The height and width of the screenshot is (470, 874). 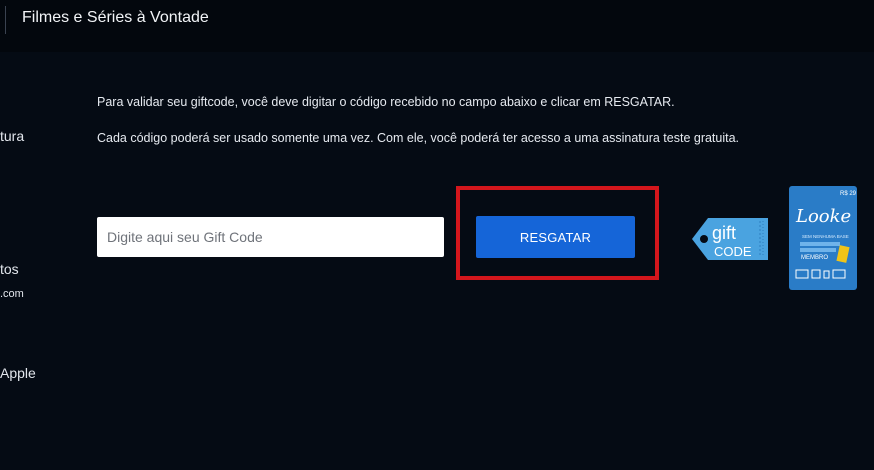 What do you see at coordinates (704, 239) in the screenshot?
I see `tag-hole` at bounding box center [704, 239].